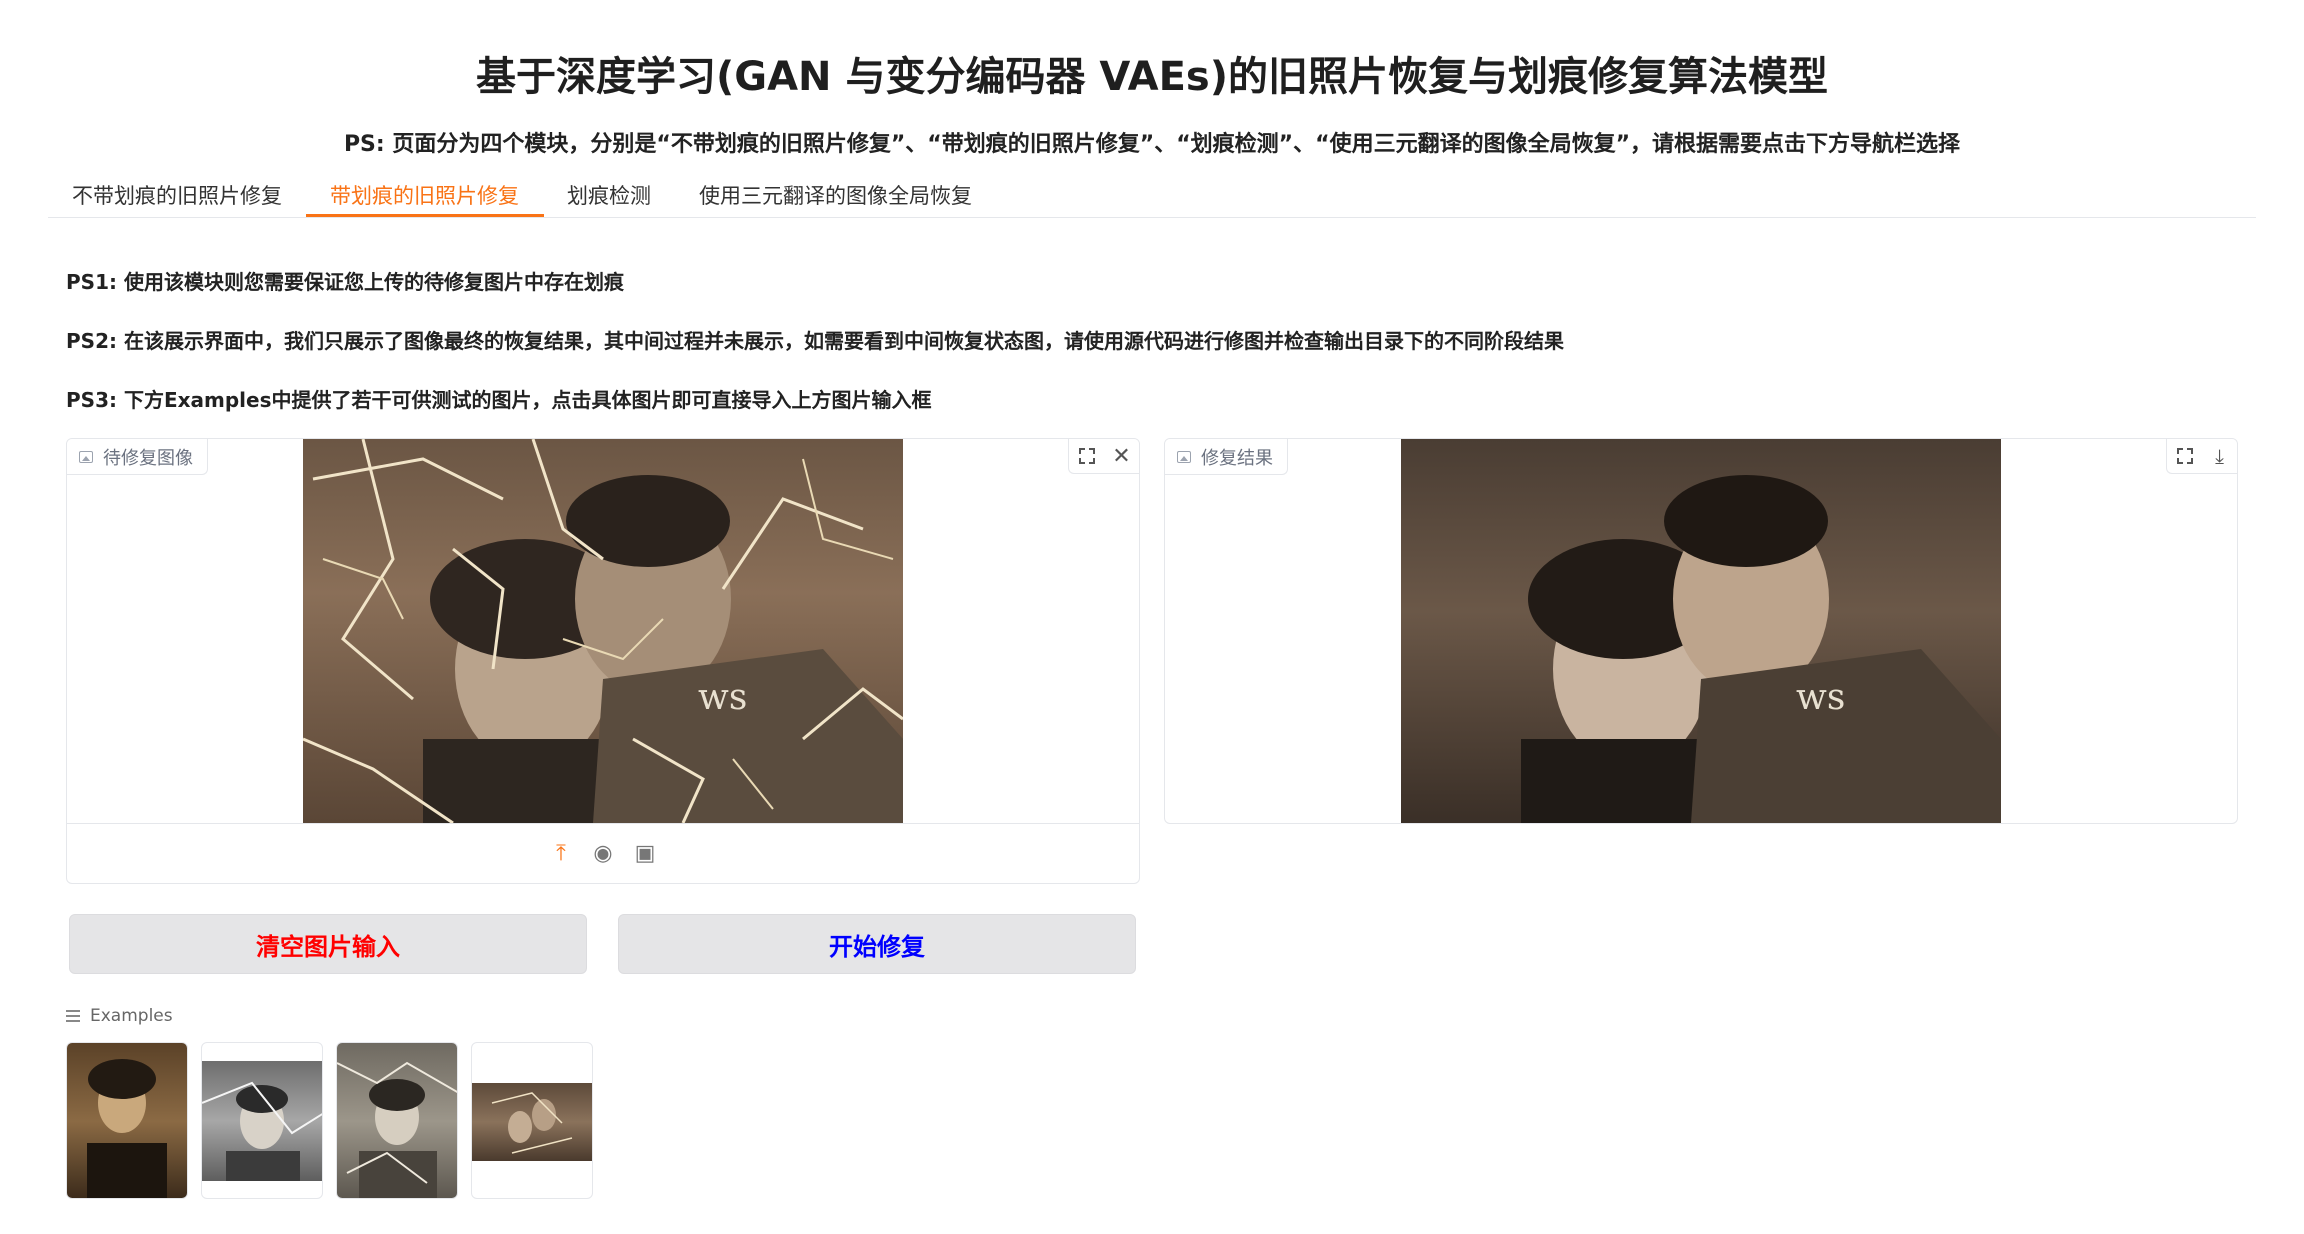  What do you see at coordinates (2219, 456) in the screenshot?
I see `download-icon: ⤓` at bounding box center [2219, 456].